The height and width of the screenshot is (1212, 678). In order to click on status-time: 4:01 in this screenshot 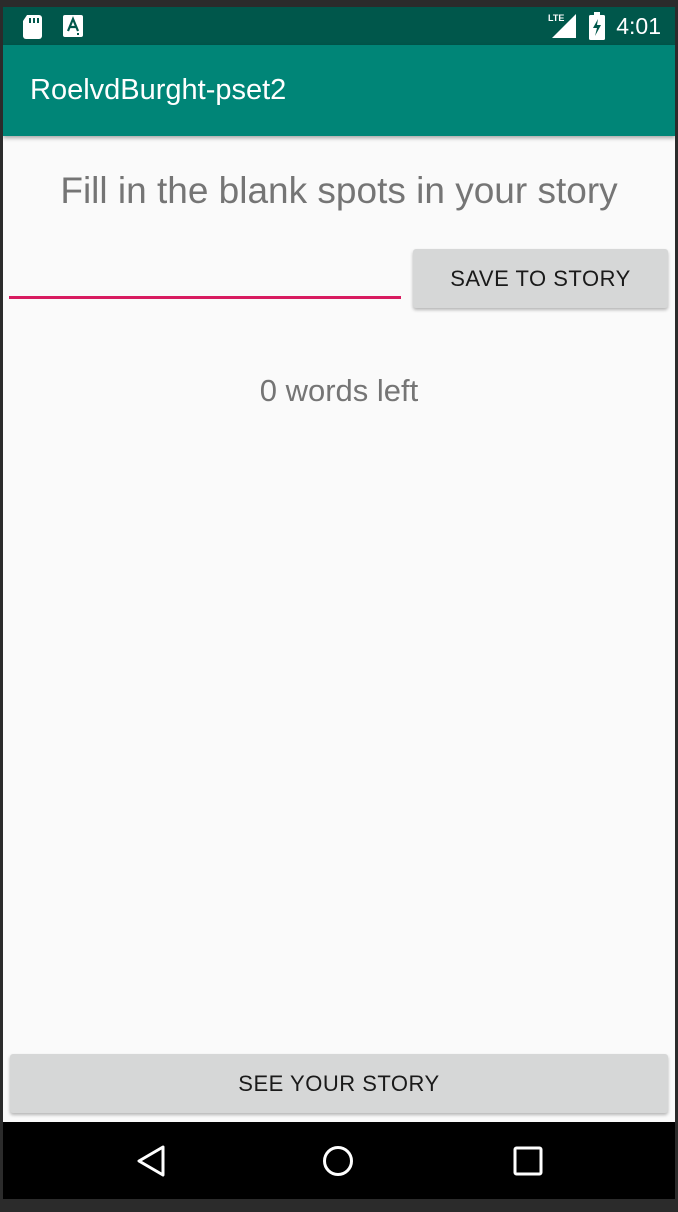, I will do `click(638, 26)`.